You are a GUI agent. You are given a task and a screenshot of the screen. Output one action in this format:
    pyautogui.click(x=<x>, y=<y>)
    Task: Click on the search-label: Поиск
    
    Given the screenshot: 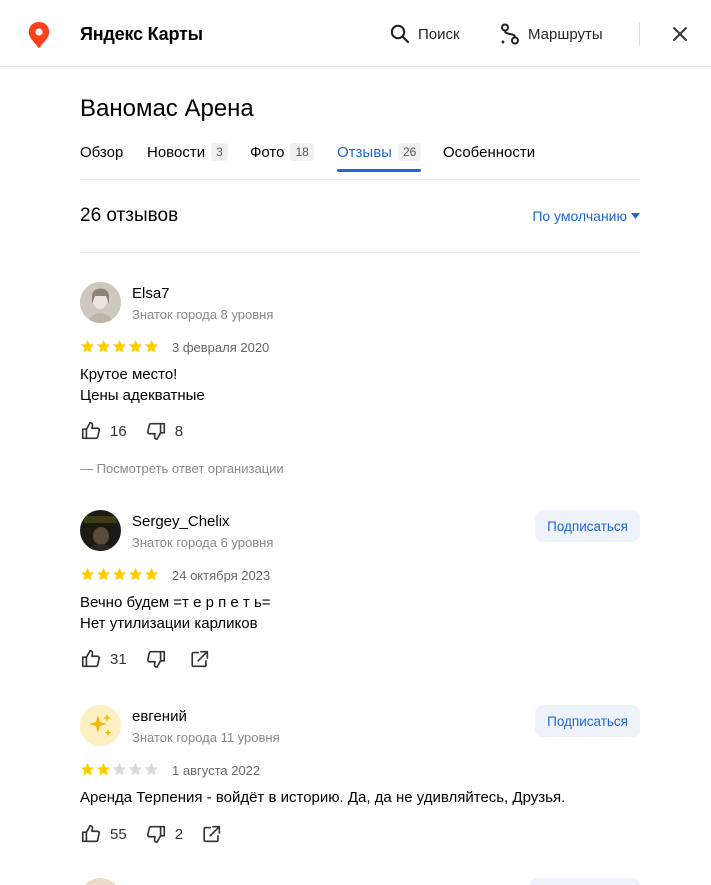 What is the action you would take?
    pyautogui.click(x=439, y=34)
    